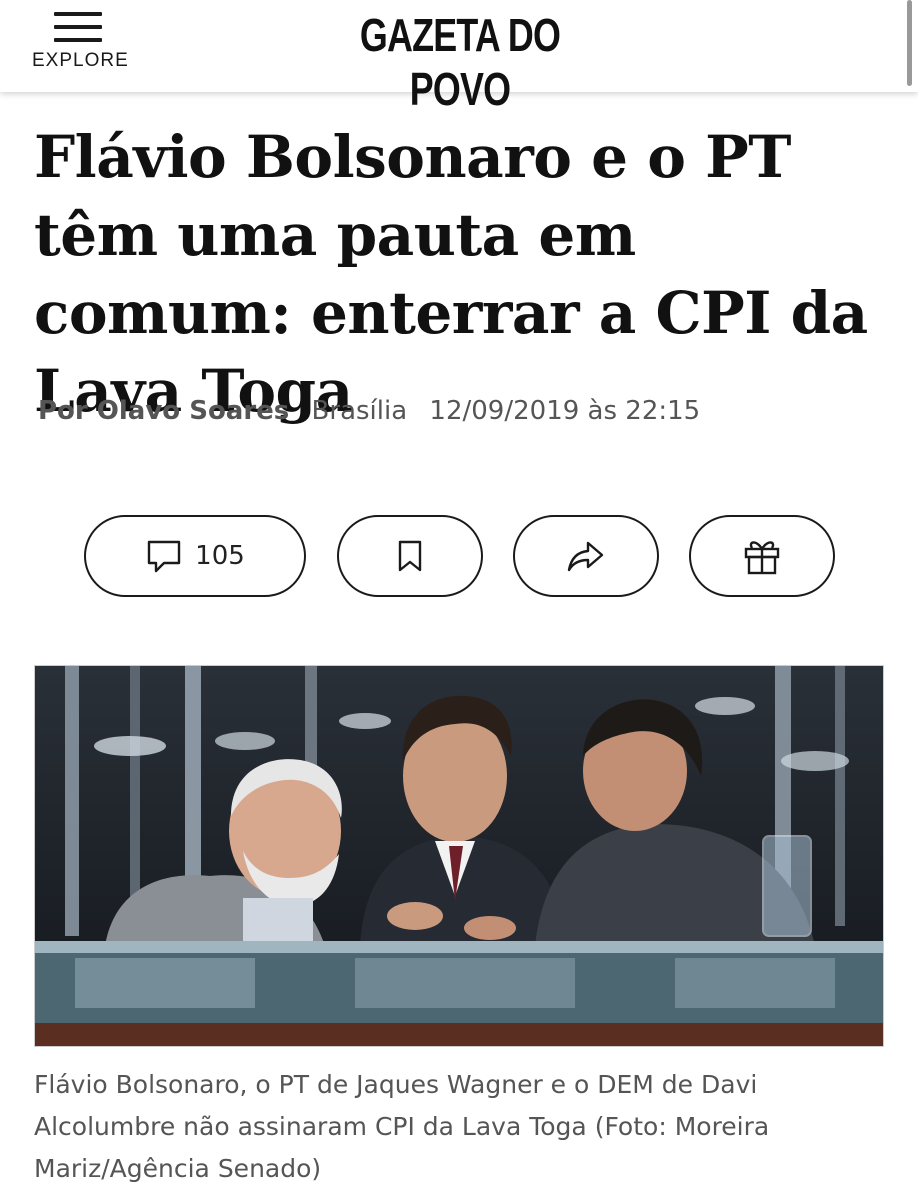 This screenshot has height=1200, width=918. Describe the element at coordinates (220, 556) in the screenshot. I see `comments-count: 105` at that location.